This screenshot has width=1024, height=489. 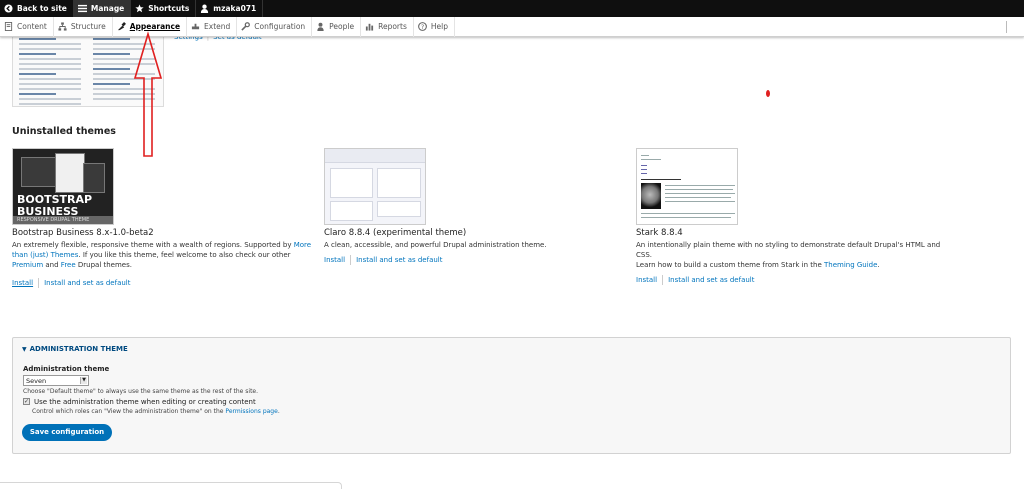 What do you see at coordinates (375, 156) in the screenshot?
I see `thumb-header` at bounding box center [375, 156].